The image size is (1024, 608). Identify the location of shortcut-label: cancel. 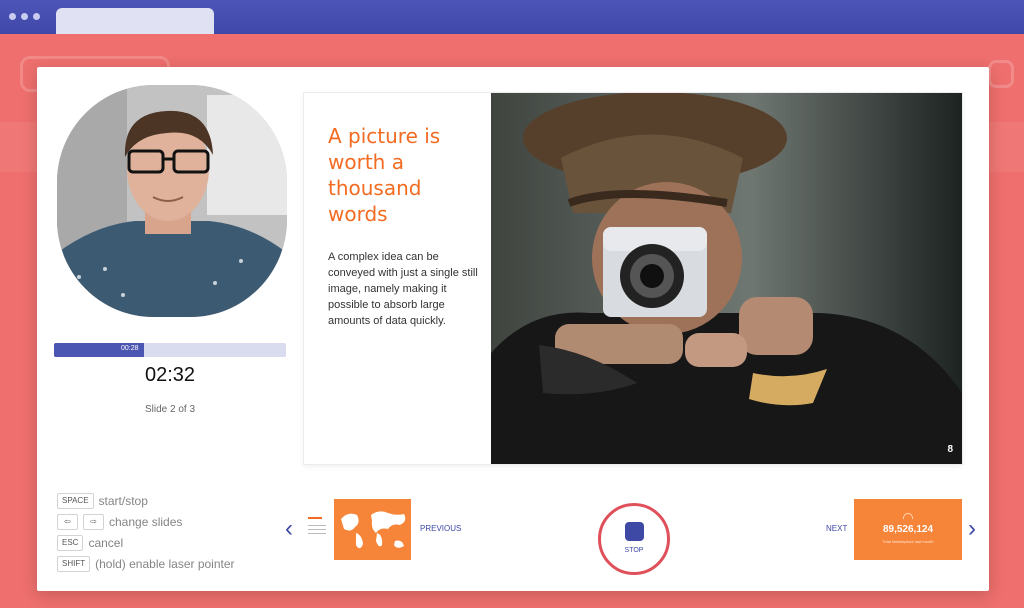
(106, 543).